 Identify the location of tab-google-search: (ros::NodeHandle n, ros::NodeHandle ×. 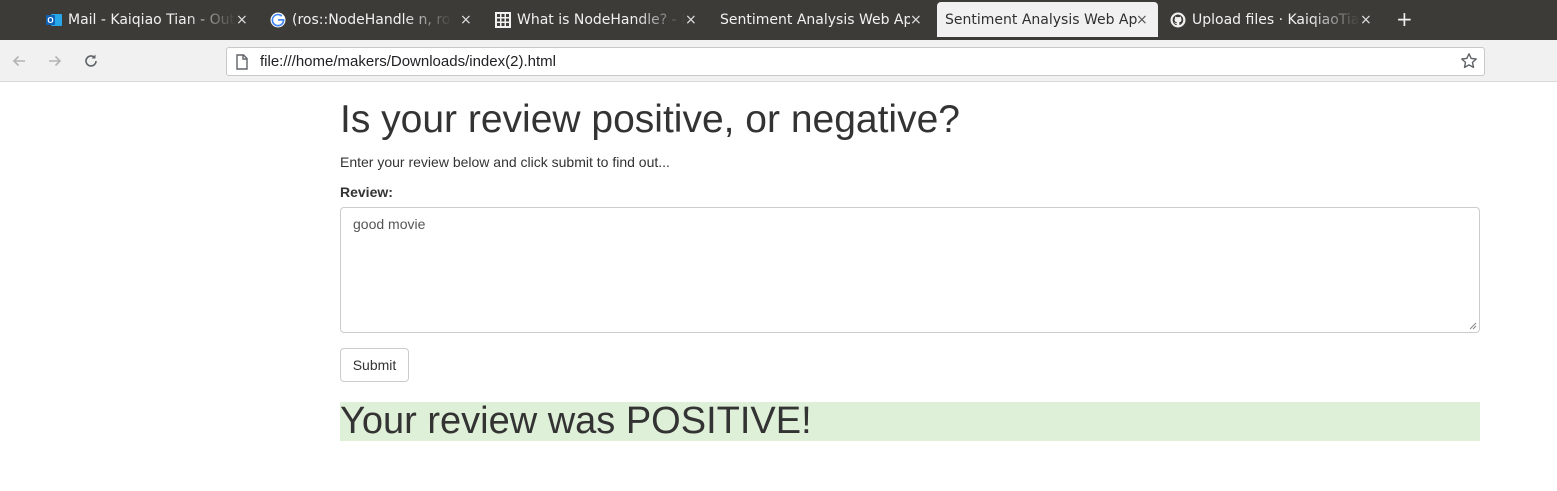
(371, 19).